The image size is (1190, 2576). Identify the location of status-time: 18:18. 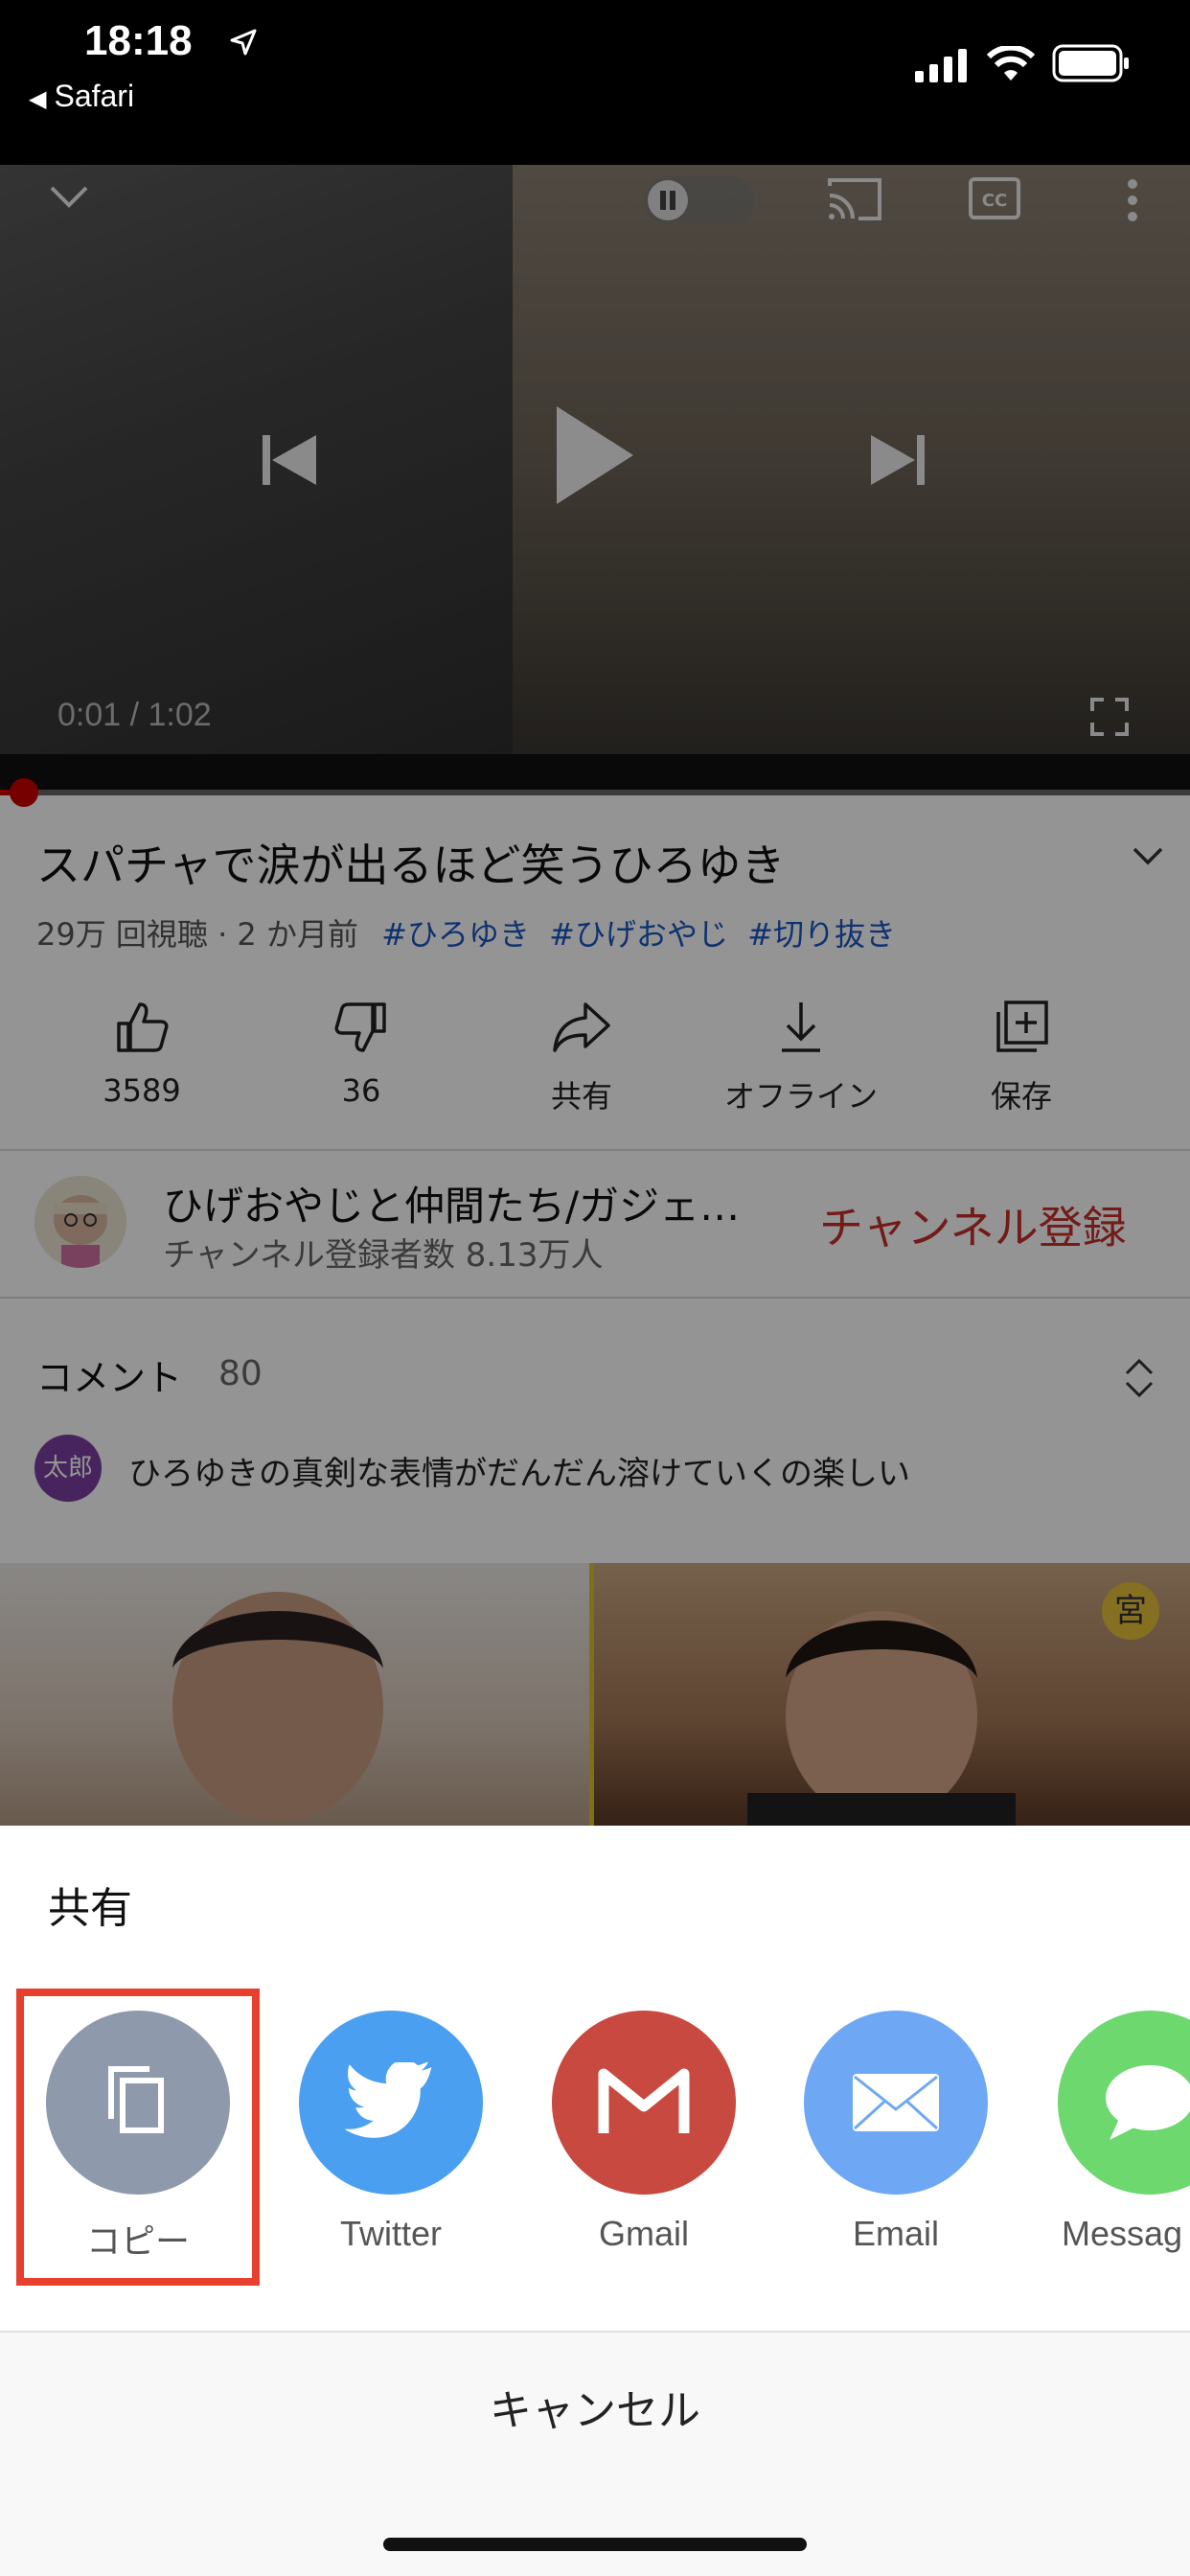
(139, 40).